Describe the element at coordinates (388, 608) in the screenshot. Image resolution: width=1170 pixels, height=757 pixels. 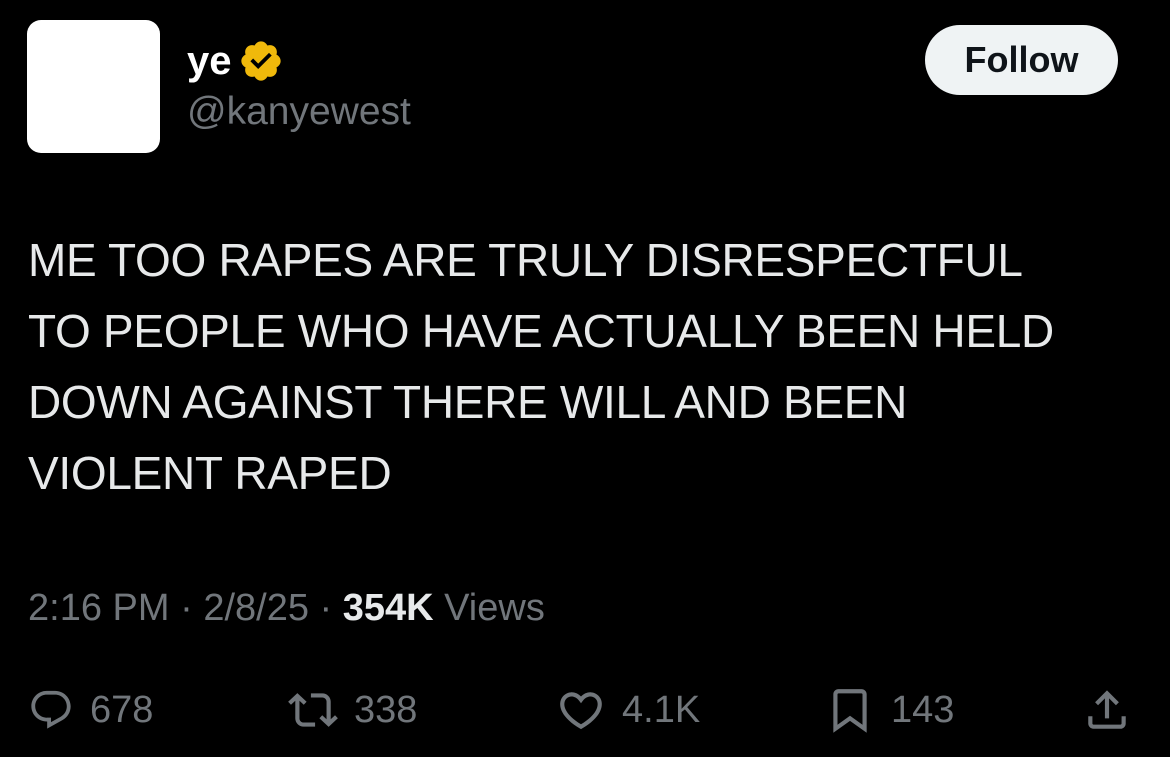
I see `views-count: 354K` at that location.